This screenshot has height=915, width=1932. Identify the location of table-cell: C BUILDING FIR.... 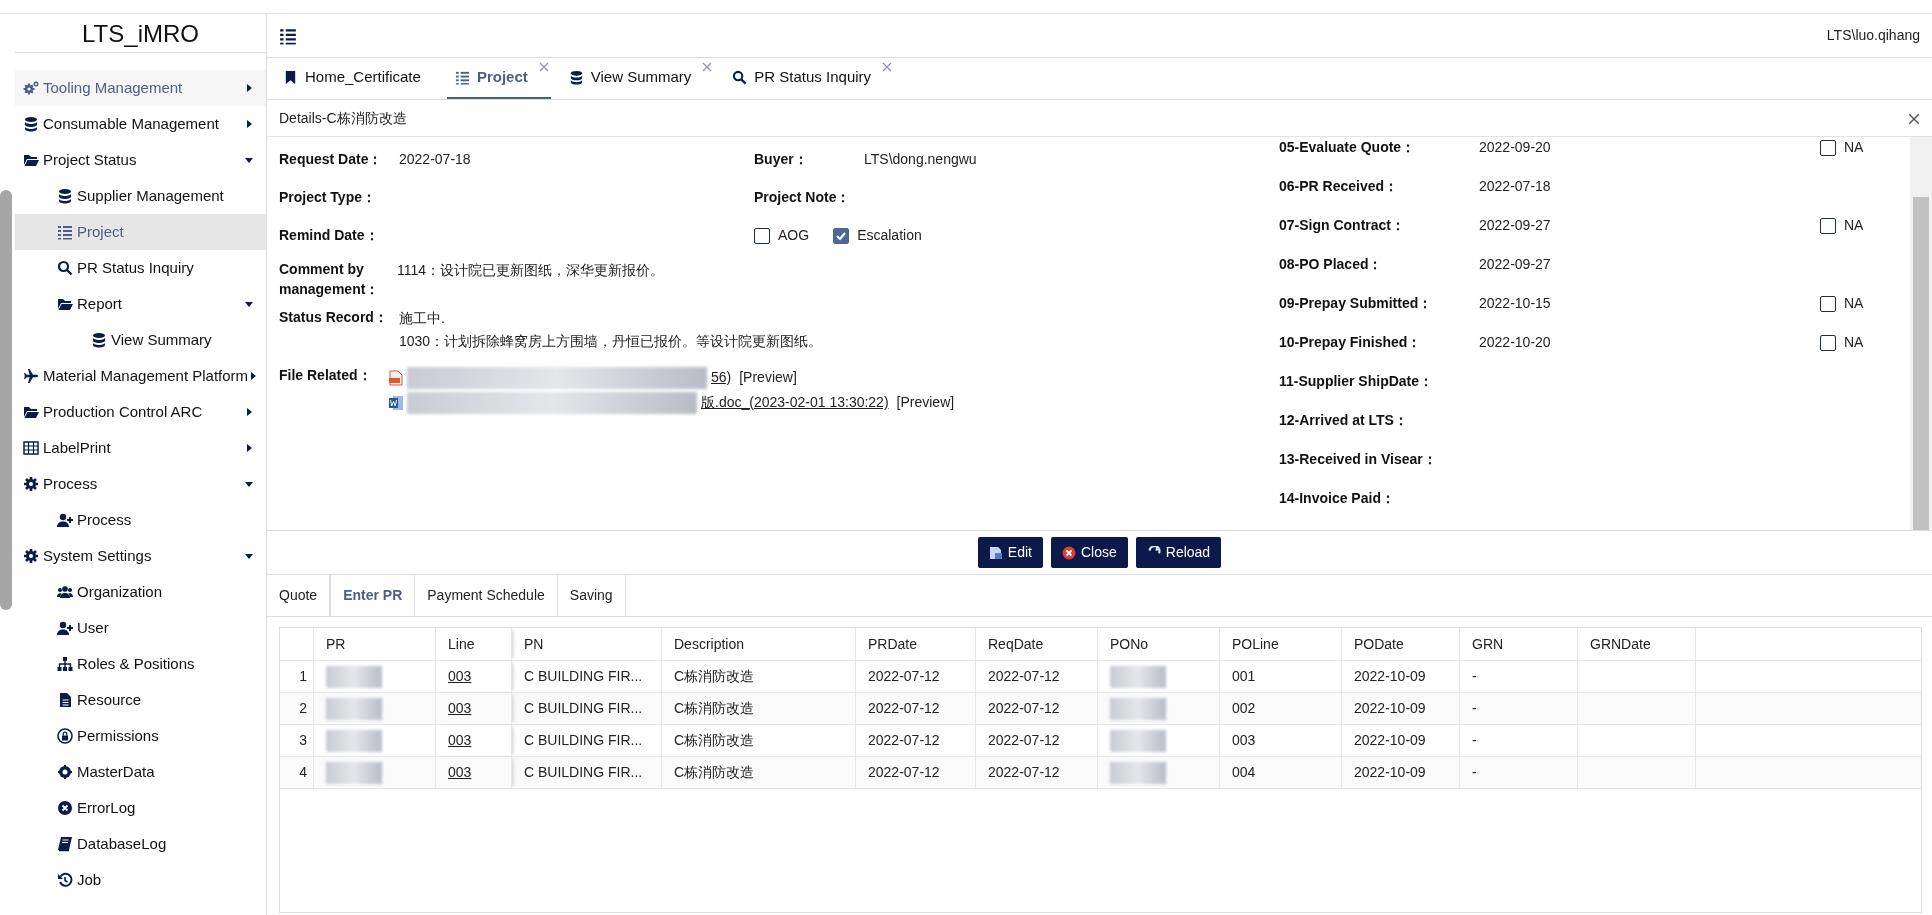
(587, 708).